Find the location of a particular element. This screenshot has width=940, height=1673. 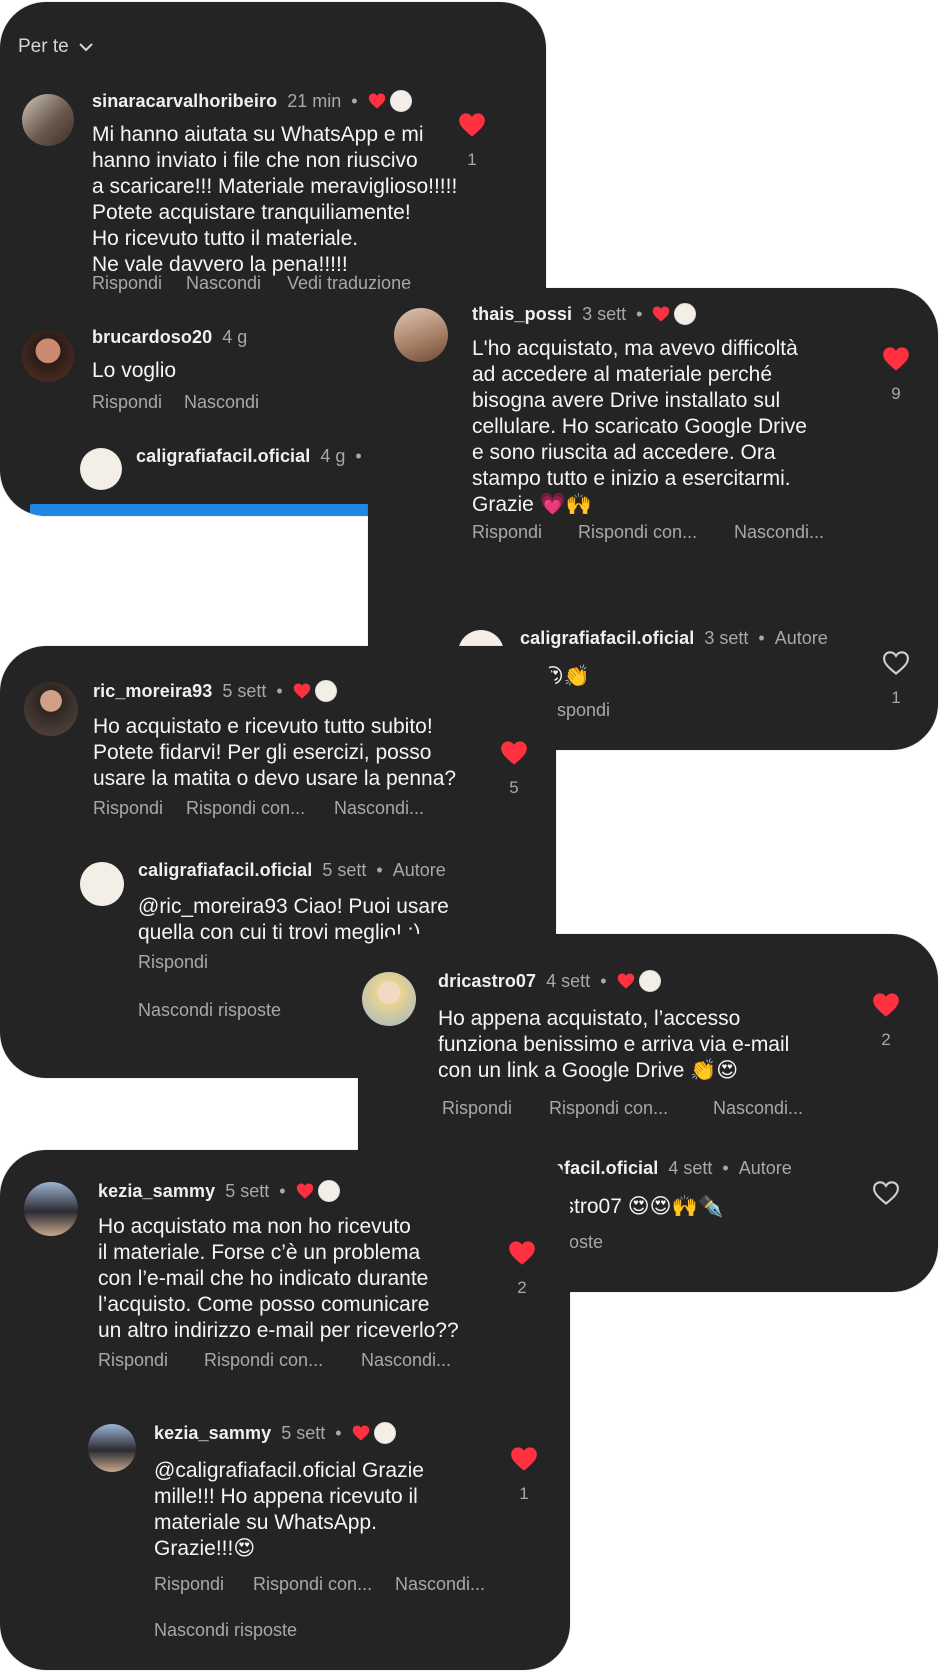

like-button is located at coordinates (886, 1193).